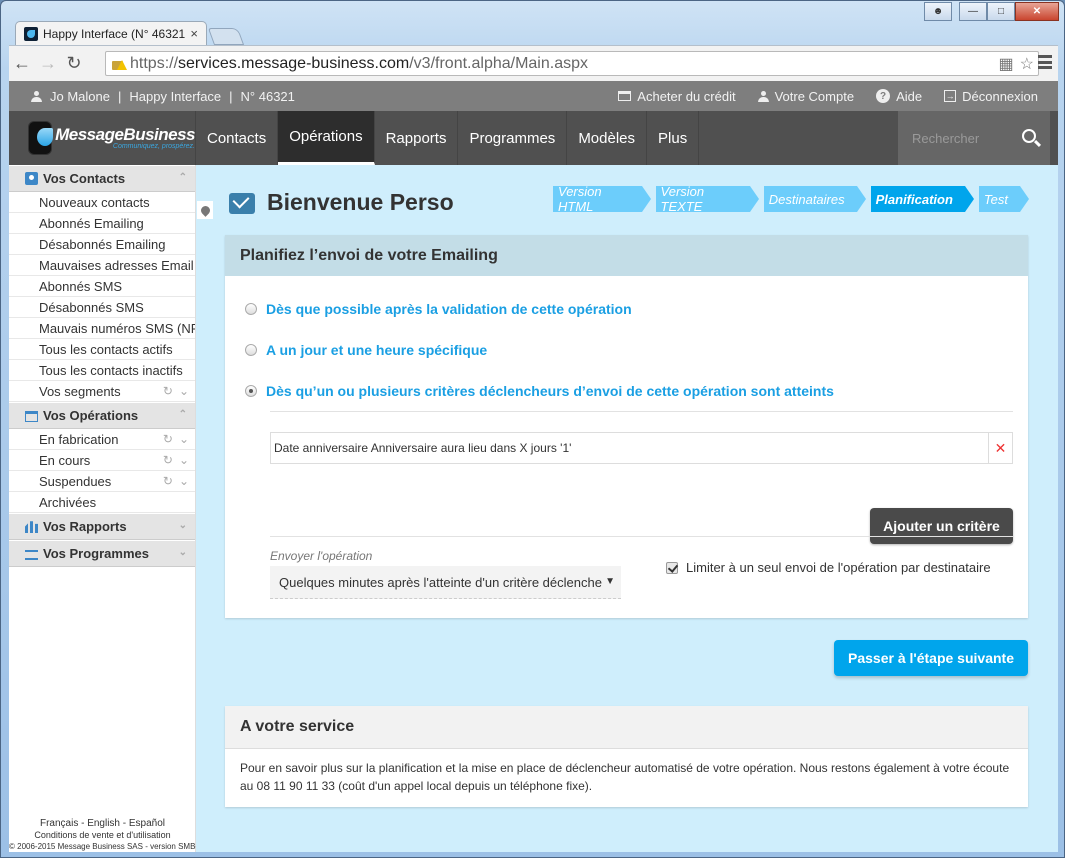 Image resolution: width=1065 pixels, height=858 pixels. What do you see at coordinates (22, 63) in the screenshot?
I see `back-icon: ←` at bounding box center [22, 63].